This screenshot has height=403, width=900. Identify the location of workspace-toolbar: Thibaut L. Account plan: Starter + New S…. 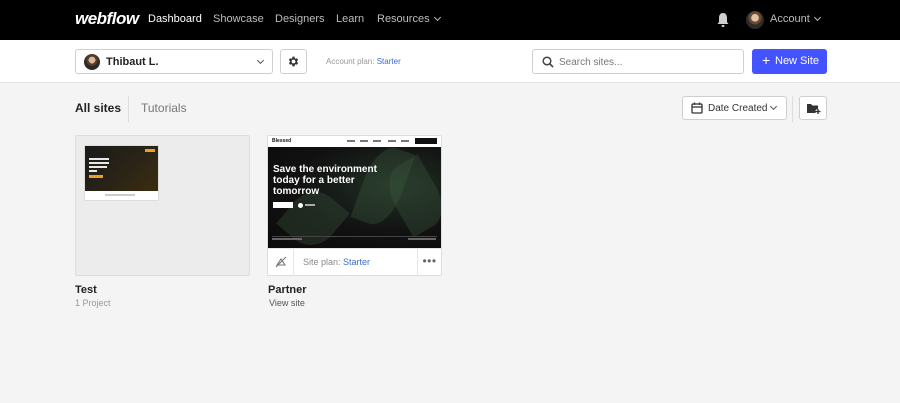
(450, 61).